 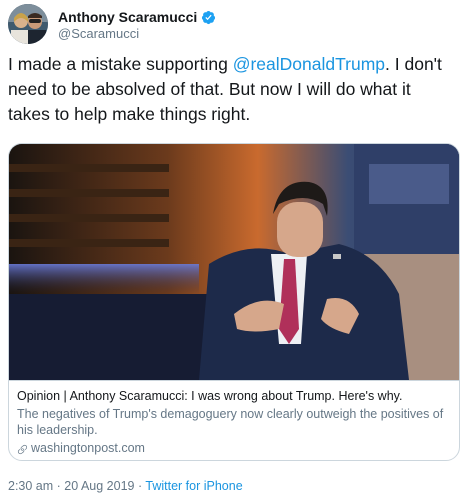 What do you see at coordinates (98, 33) in the screenshot?
I see `author-handle: @Scaramucci` at bounding box center [98, 33].